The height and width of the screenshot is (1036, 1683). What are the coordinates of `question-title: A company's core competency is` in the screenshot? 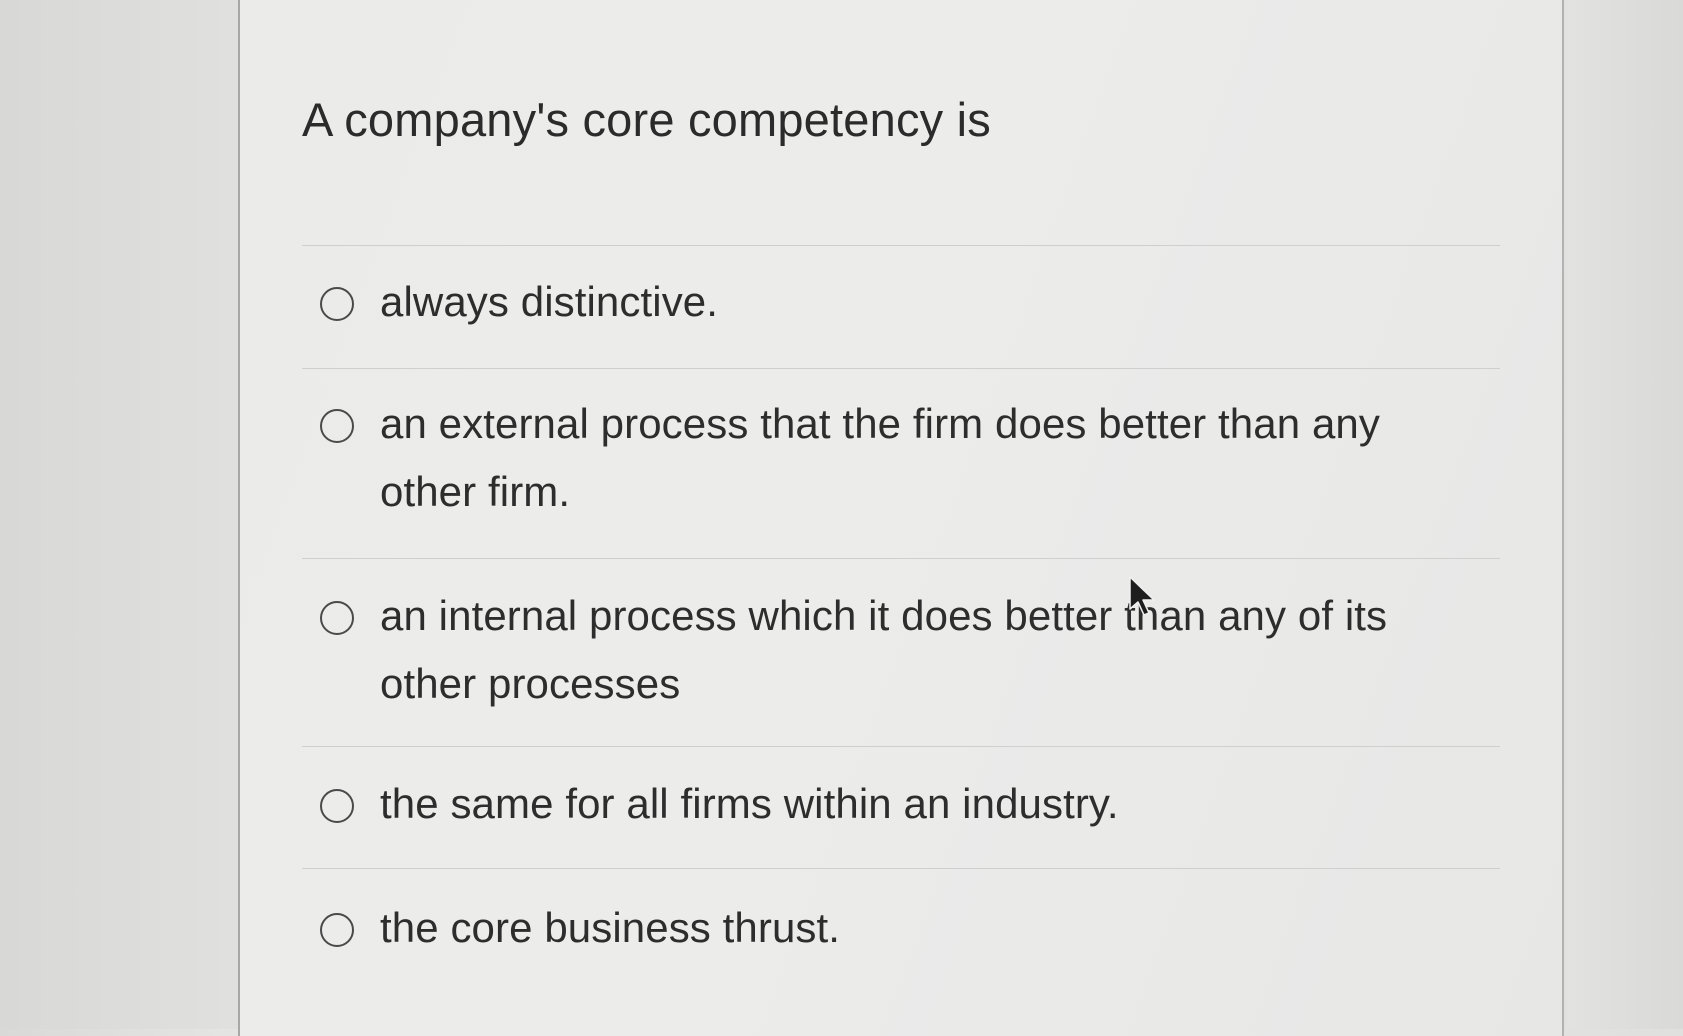 It's located at (646, 119).